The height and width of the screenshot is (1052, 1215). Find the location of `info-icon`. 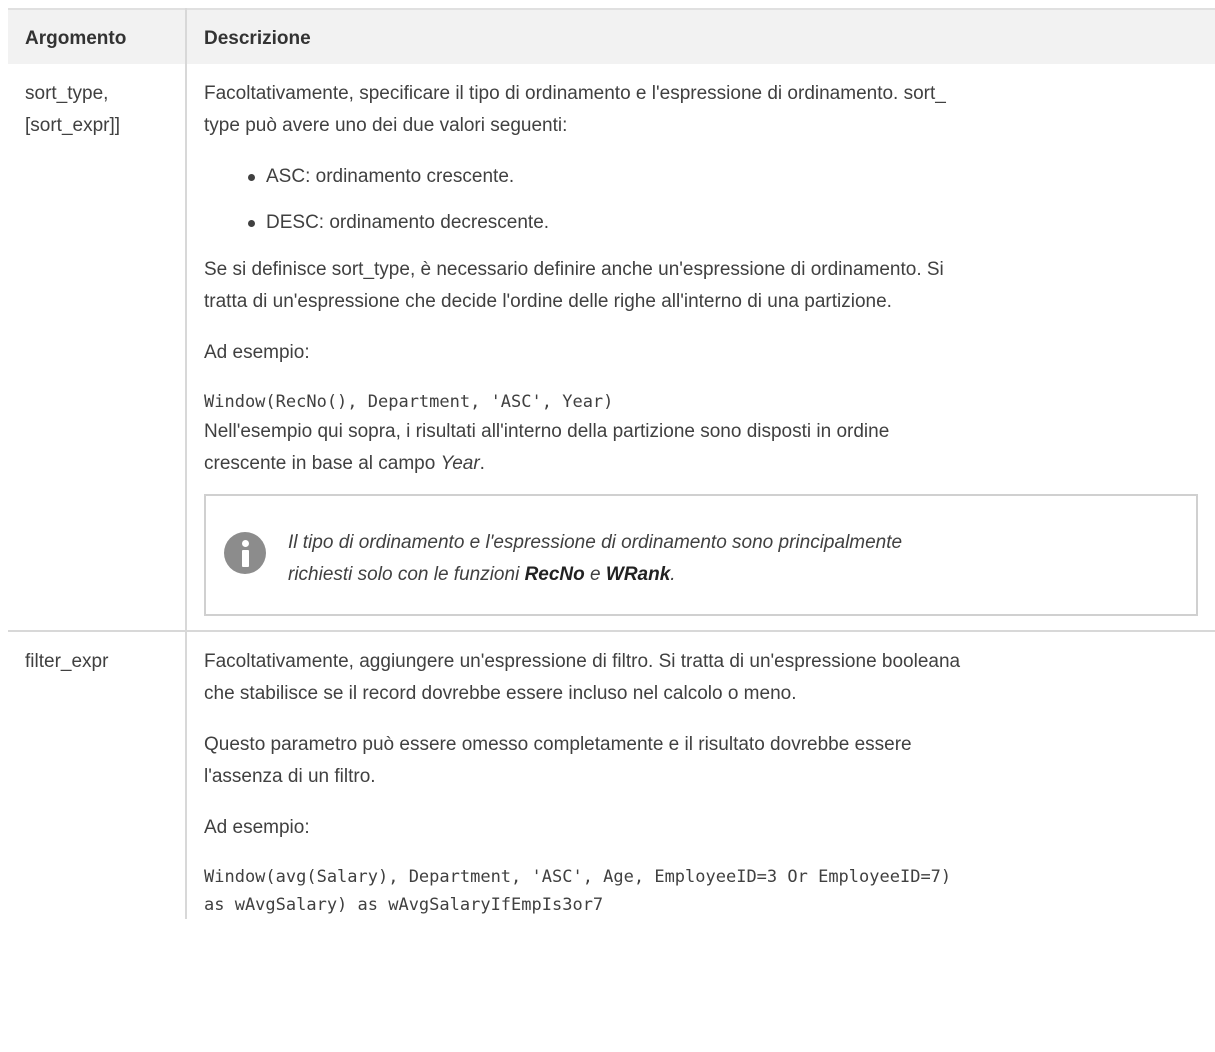

info-icon is located at coordinates (245, 553).